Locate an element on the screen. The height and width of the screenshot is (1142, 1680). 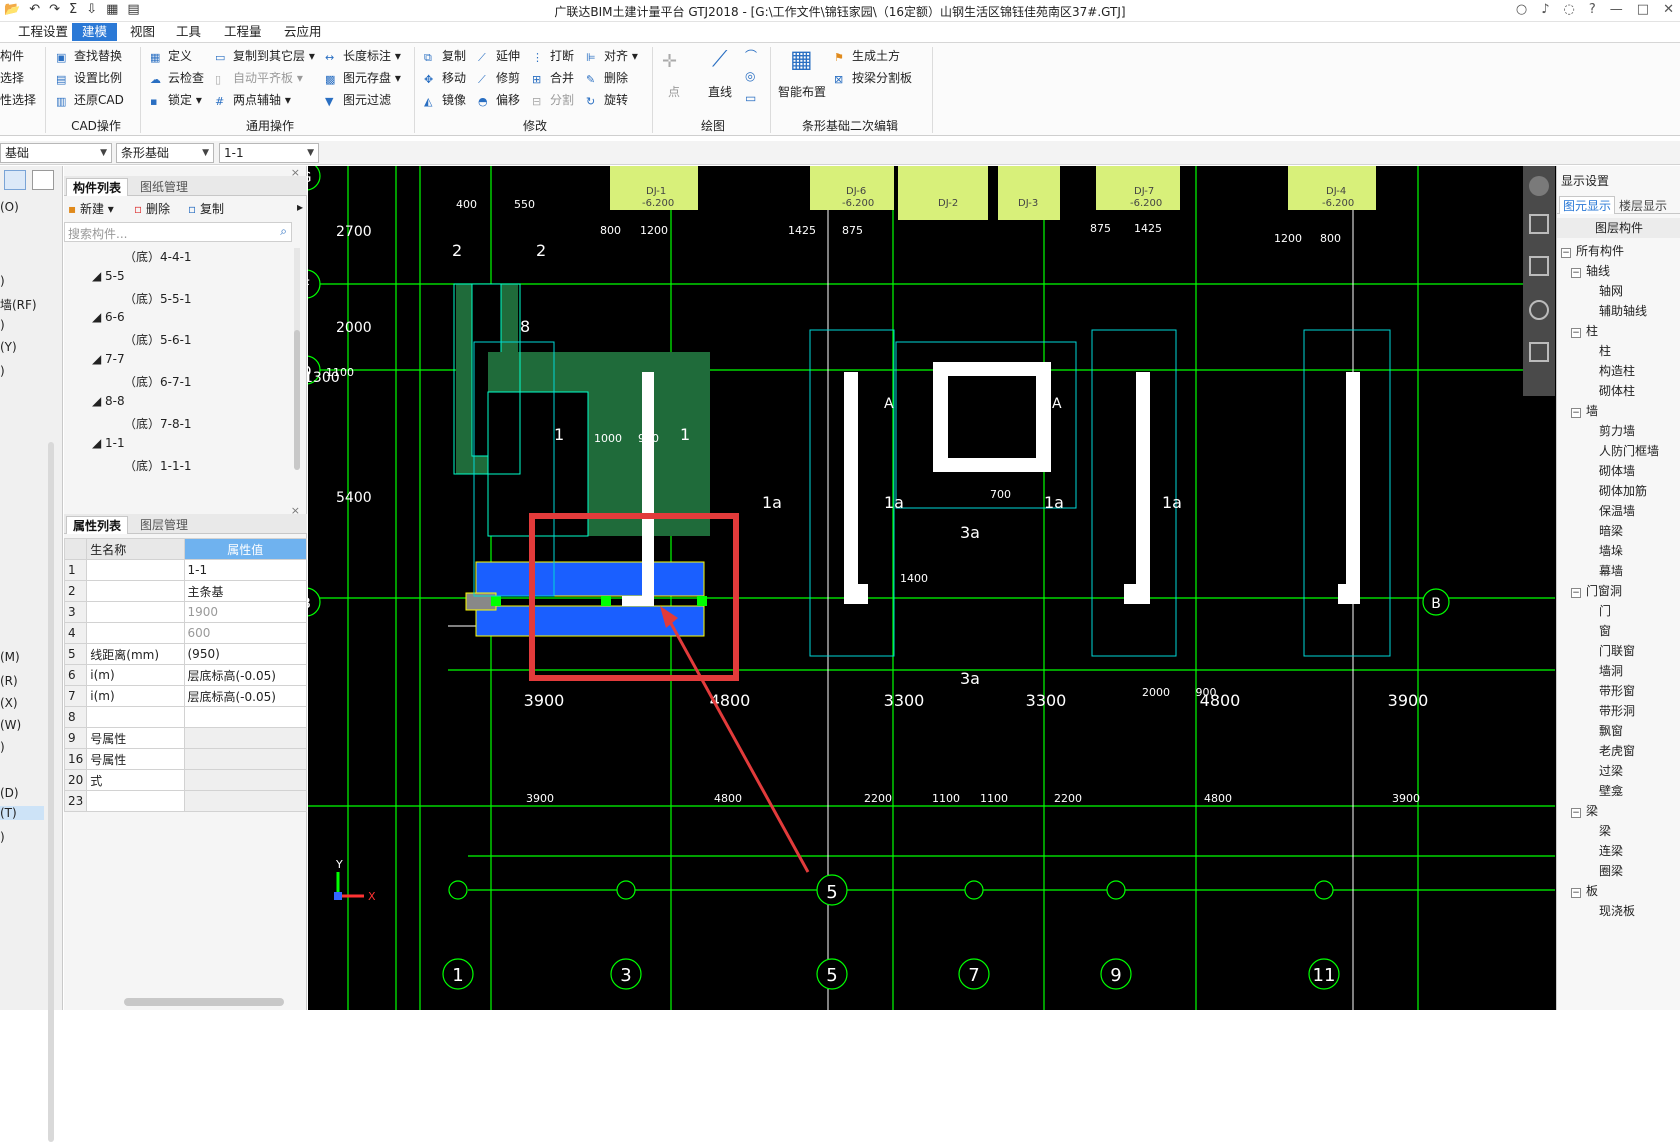
tree-item: 剪力墙 is located at coordinates (1617, 430).